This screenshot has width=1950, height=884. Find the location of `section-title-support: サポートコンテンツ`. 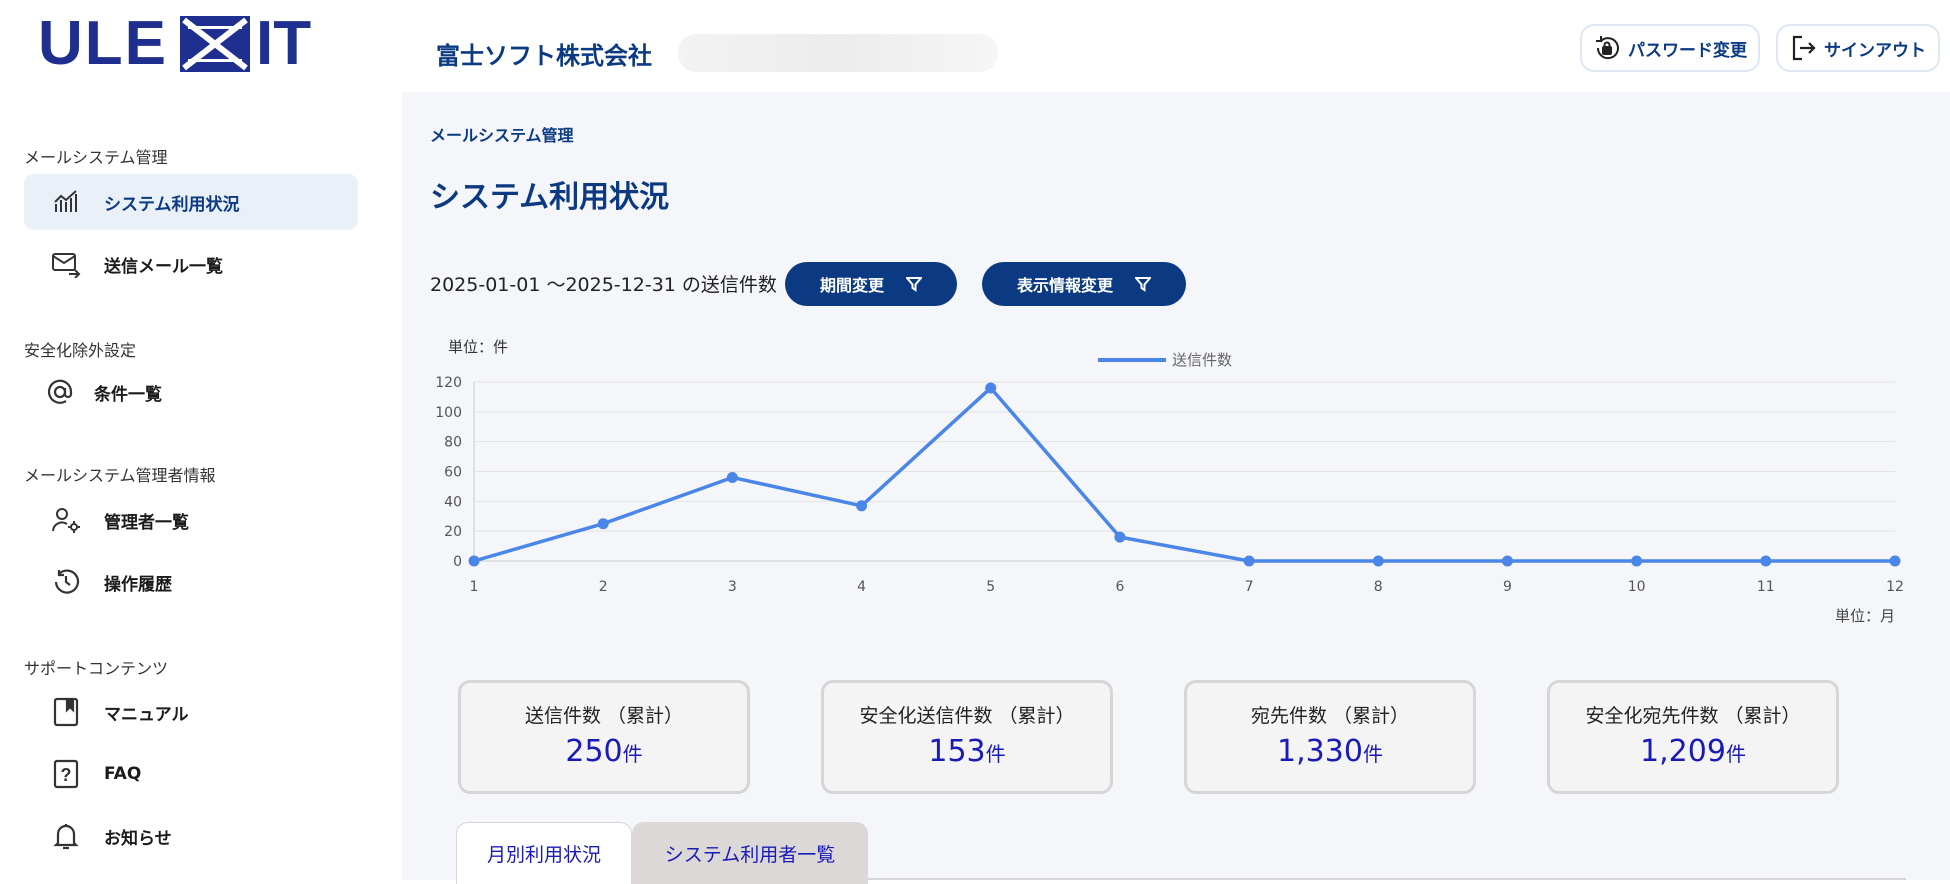

section-title-support: サポートコンテンツ is located at coordinates (96, 668).